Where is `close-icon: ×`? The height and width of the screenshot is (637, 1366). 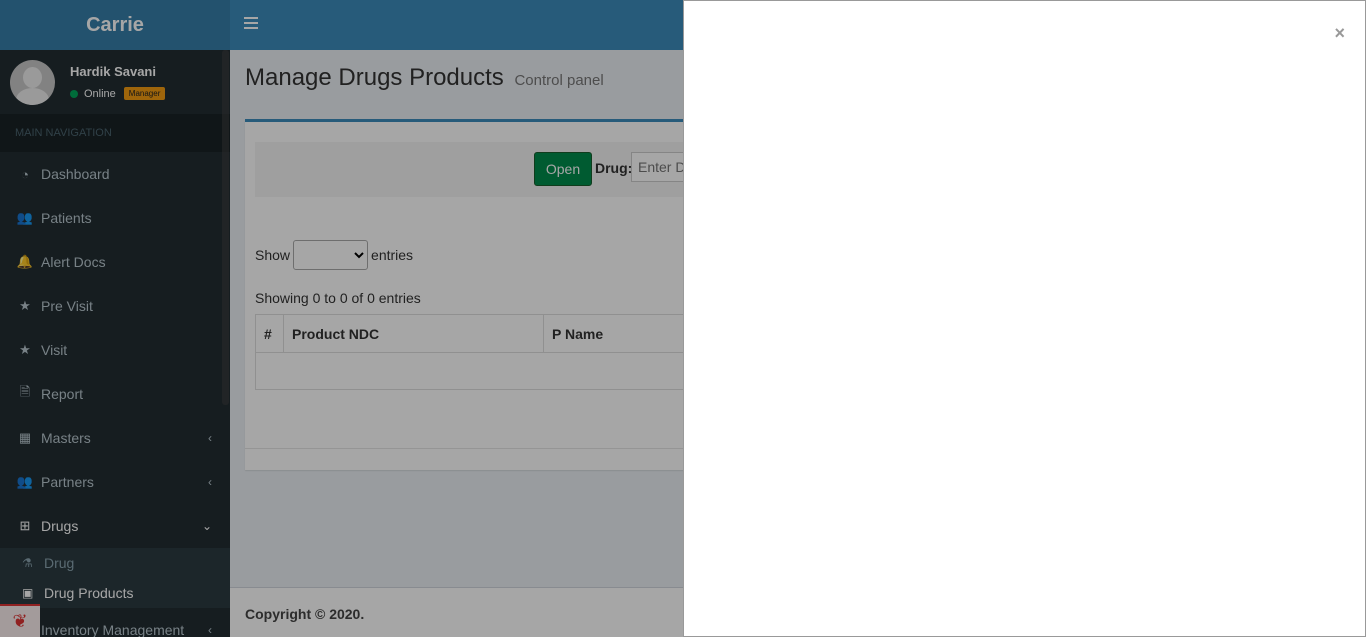 close-icon: × is located at coordinates (1339, 33).